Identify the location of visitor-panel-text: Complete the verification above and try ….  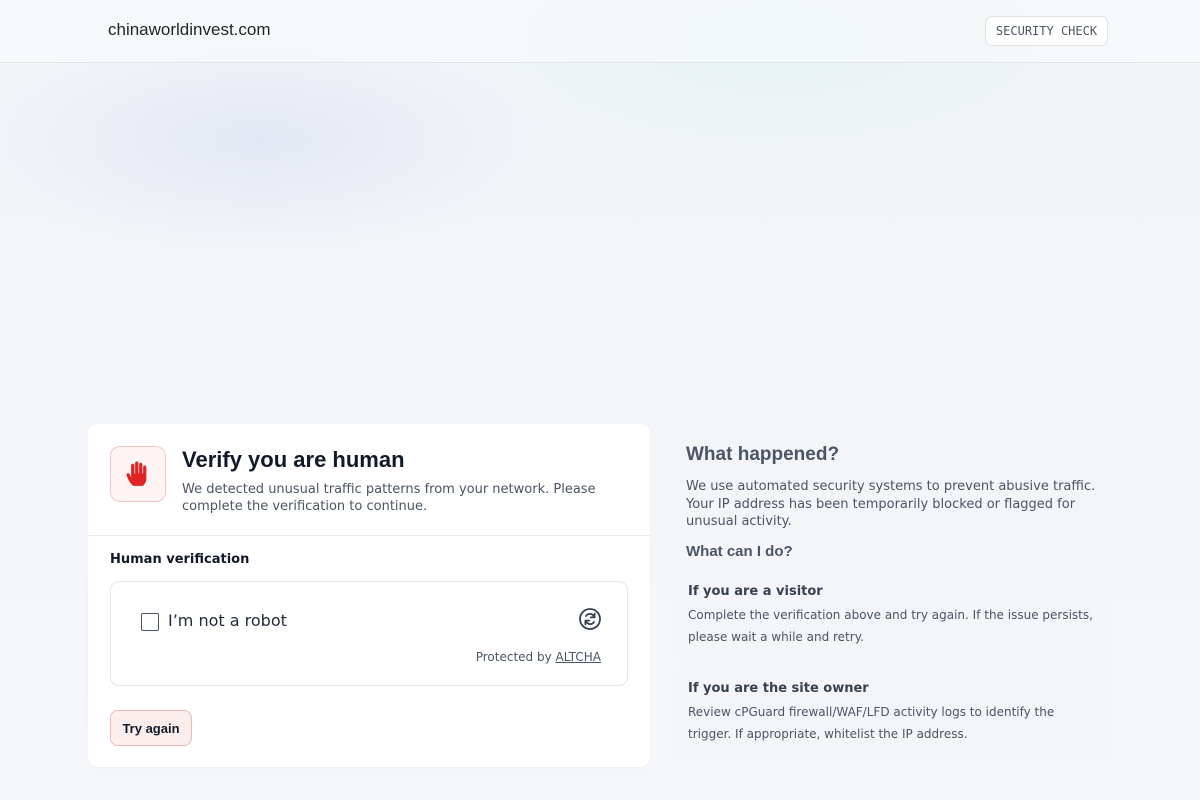
(890, 626).